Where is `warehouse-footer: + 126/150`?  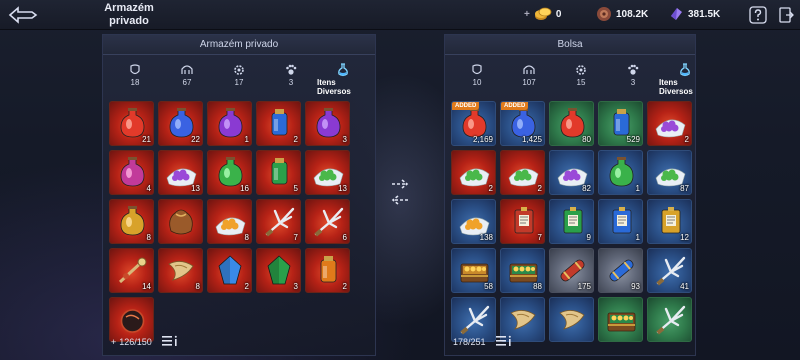 warehouse-footer: + 126/150 is located at coordinates (144, 342).